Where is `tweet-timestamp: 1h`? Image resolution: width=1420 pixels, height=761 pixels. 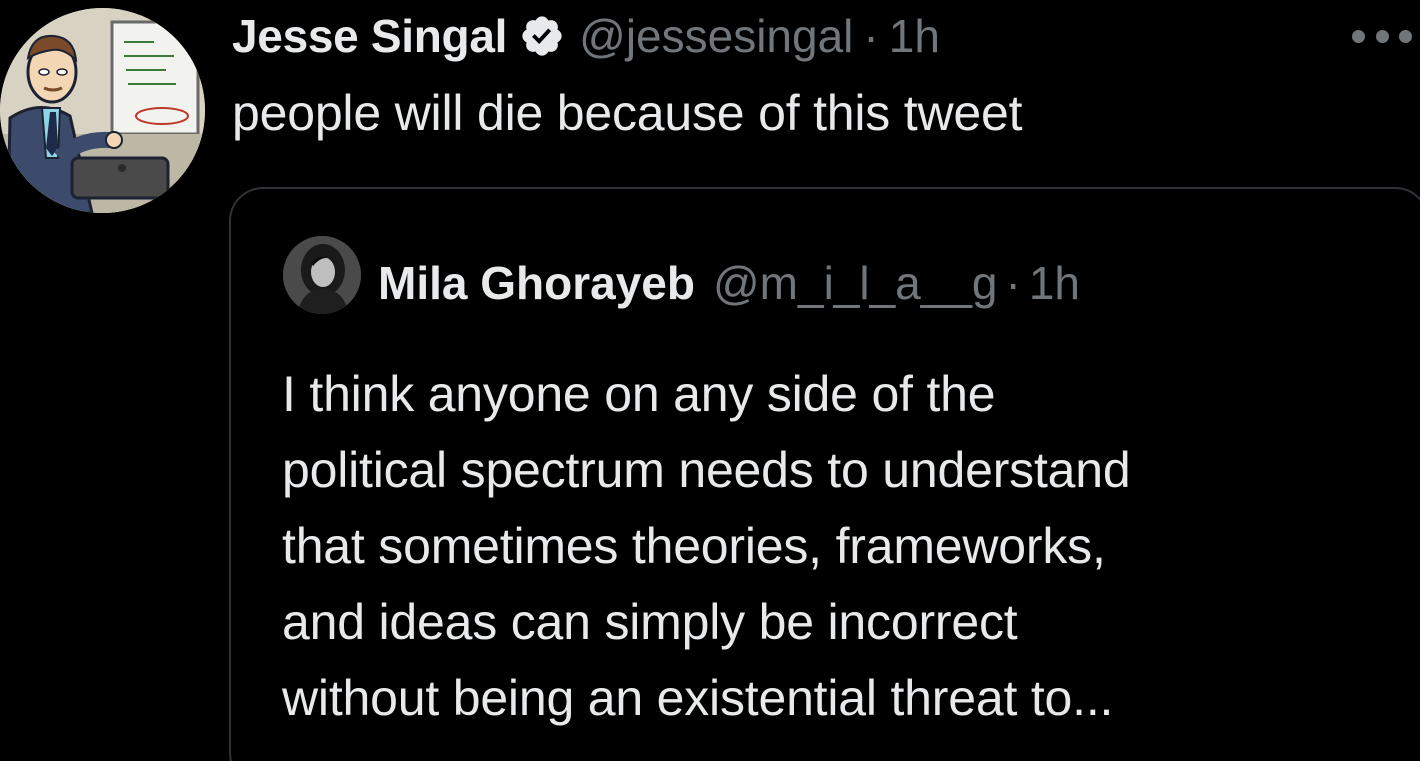 tweet-timestamp: 1h is located at coordinates (914, 36).